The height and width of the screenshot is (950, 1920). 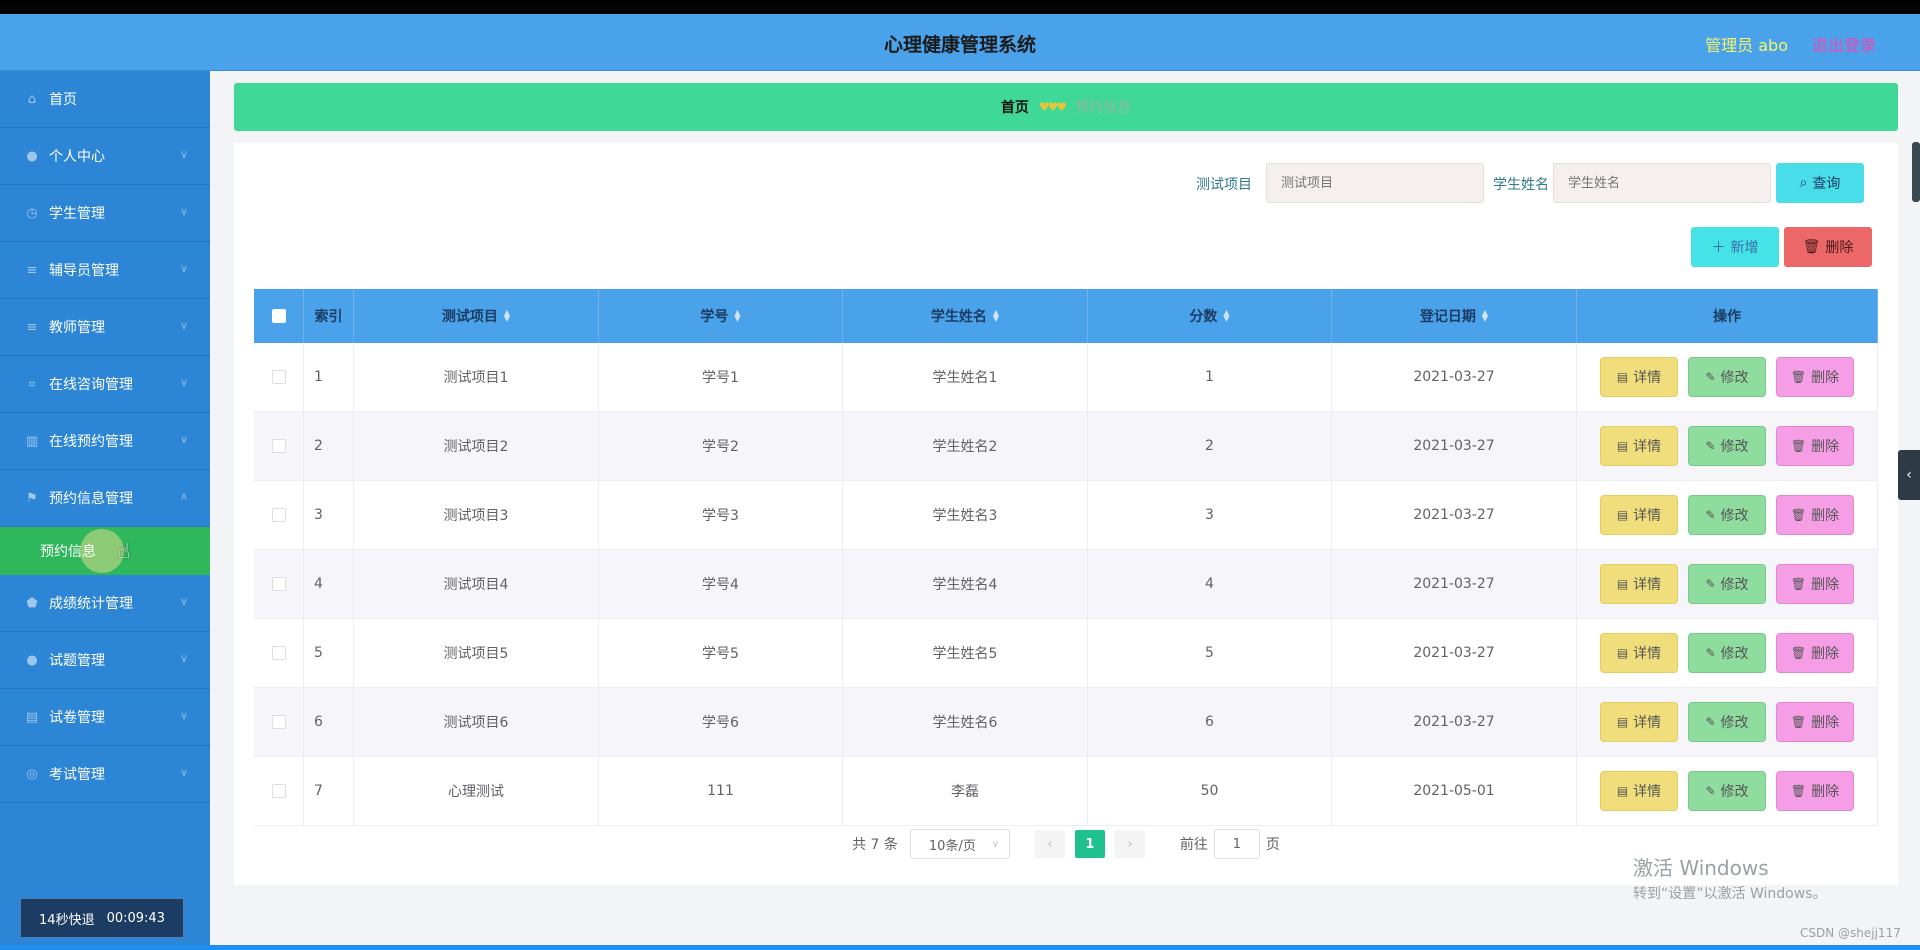 I want to click on project-search-input, so click(x=1375, y=183).